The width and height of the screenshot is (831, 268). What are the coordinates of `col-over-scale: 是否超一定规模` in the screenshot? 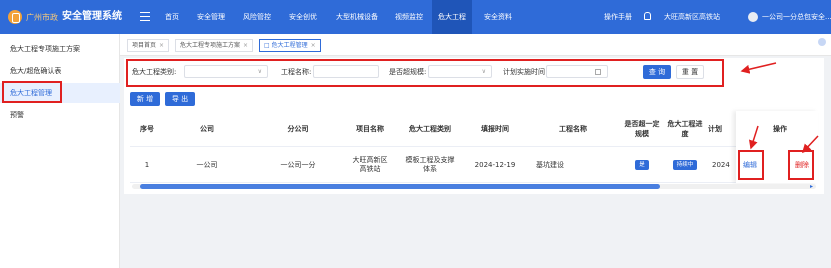 It's located at (642, 129).